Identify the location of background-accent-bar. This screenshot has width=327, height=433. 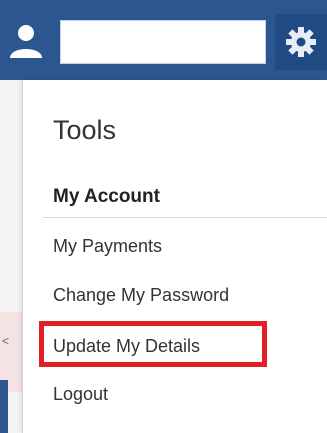
(4, 406).